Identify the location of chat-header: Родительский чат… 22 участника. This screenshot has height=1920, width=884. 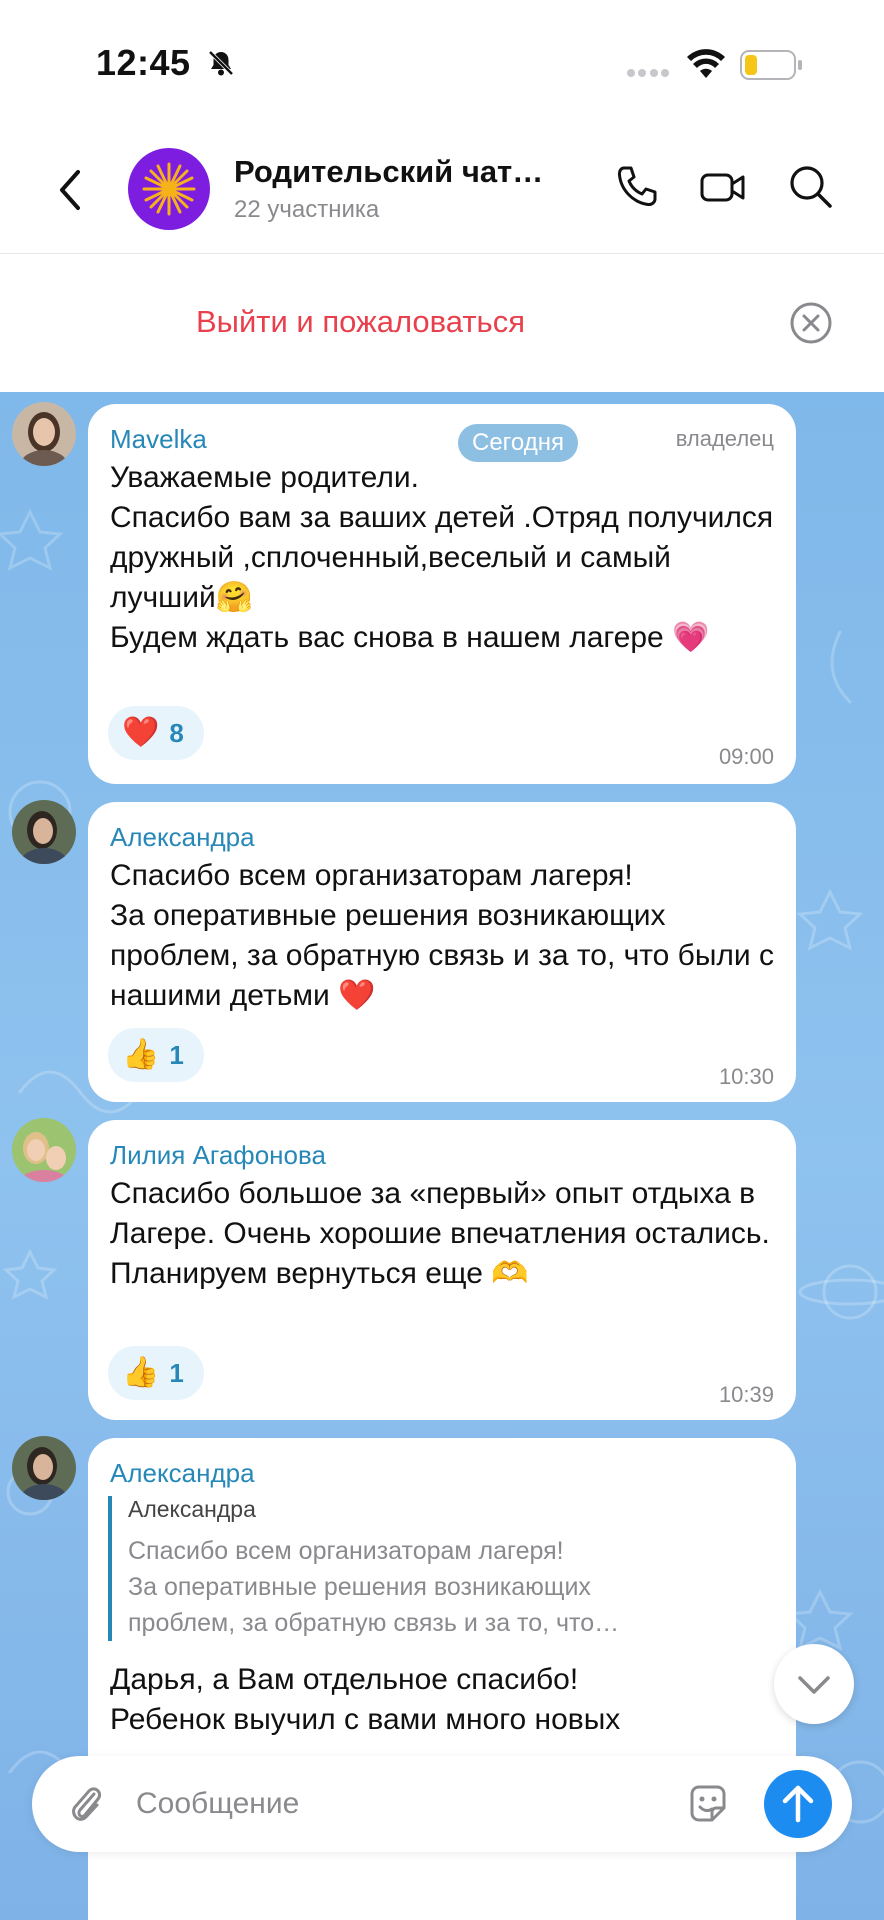
(442, 192).